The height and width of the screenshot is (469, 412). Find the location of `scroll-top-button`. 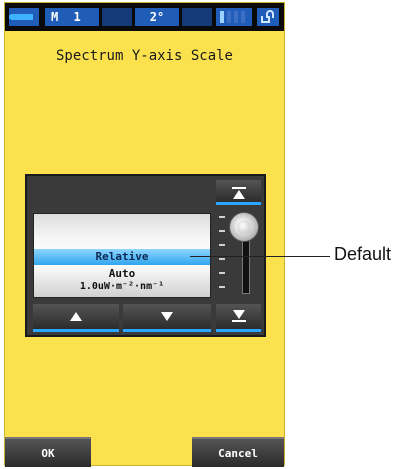

scroll-top-button is located at coordinates (238, 192).